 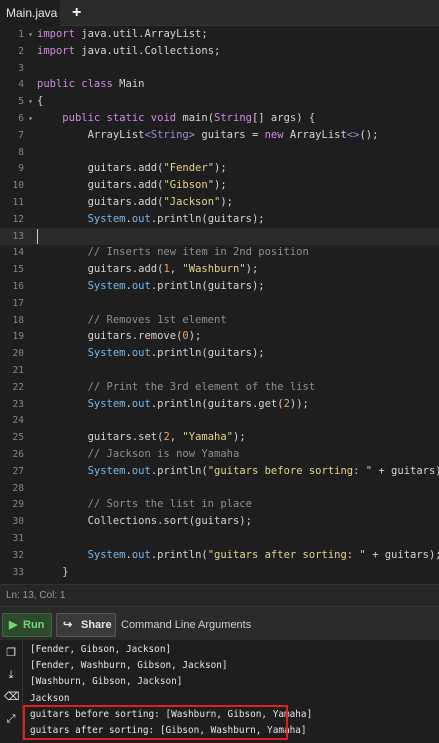 I want to click on tab-main-java: Main.java, so click(x=30, y=13).